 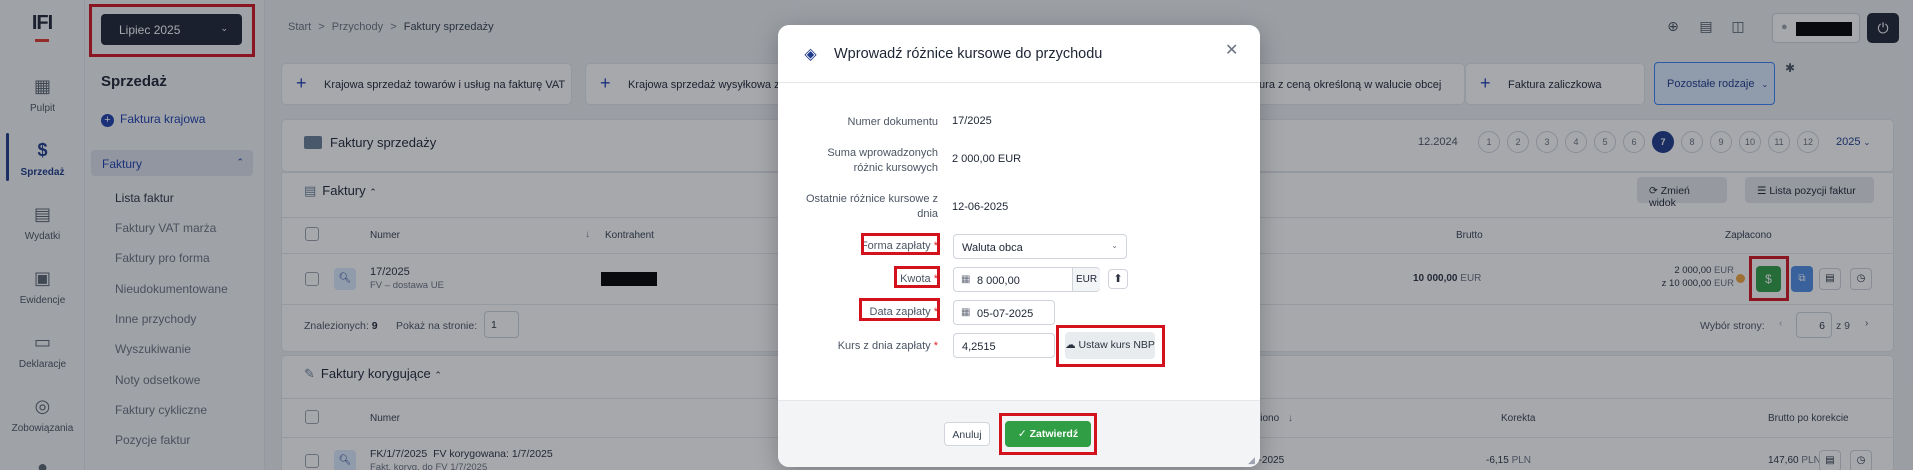 I want to click on doc-number-value: 17/2025, so click(x=972, y=121).